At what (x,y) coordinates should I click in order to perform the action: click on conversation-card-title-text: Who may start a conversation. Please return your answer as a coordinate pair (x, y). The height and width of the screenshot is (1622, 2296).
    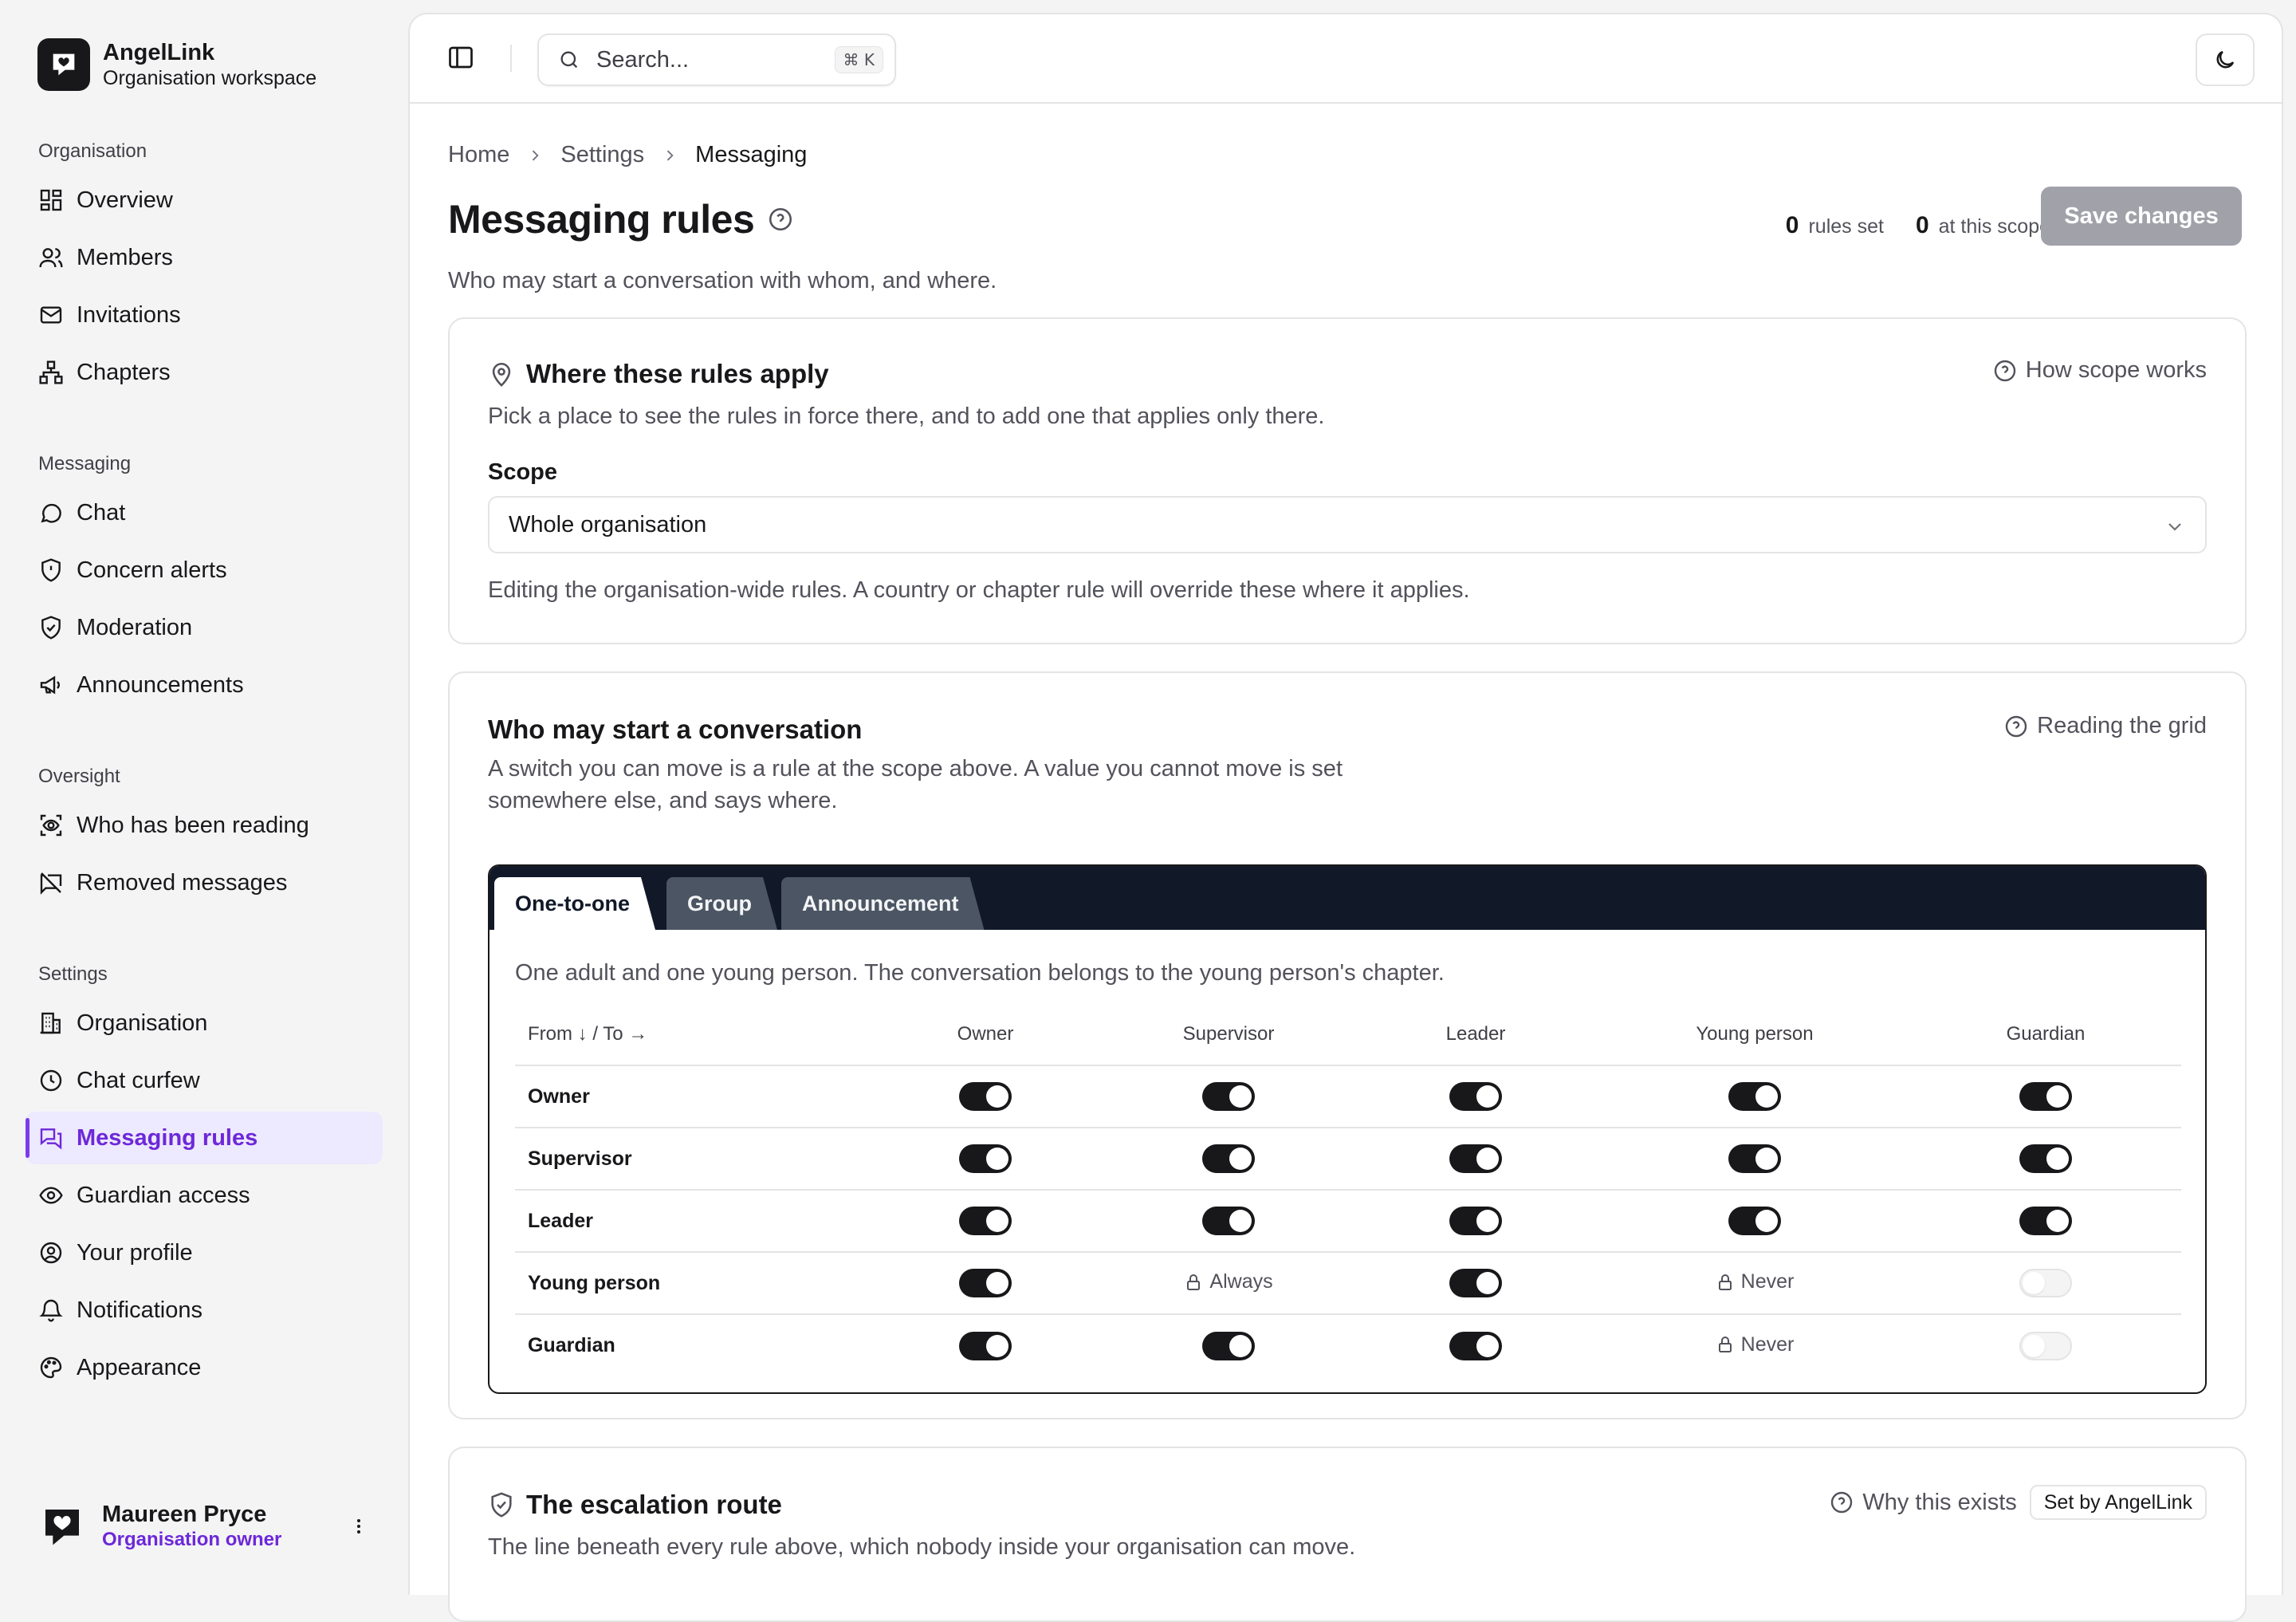
    Looking at the image, I should click on (675, 729).